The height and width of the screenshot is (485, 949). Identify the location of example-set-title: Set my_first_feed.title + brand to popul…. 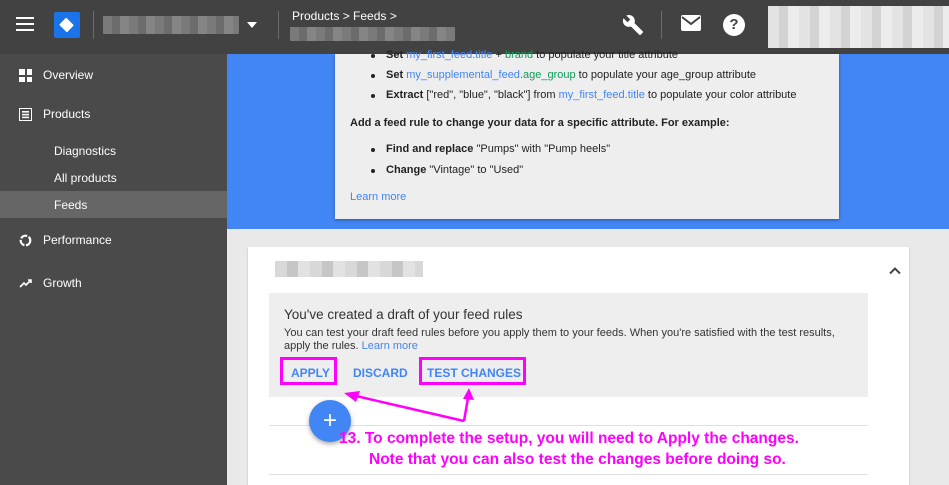
(524, 55).